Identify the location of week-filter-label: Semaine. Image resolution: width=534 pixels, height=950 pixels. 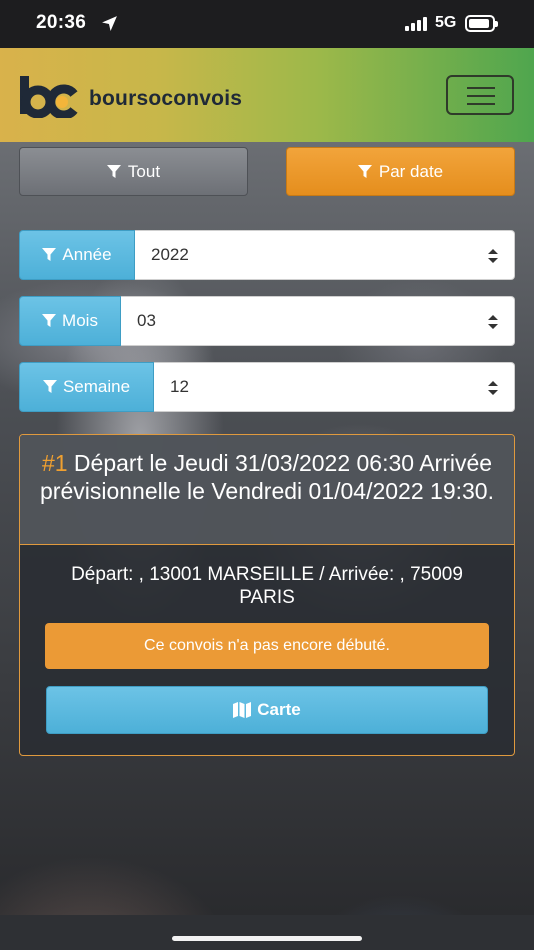
(86, 387).